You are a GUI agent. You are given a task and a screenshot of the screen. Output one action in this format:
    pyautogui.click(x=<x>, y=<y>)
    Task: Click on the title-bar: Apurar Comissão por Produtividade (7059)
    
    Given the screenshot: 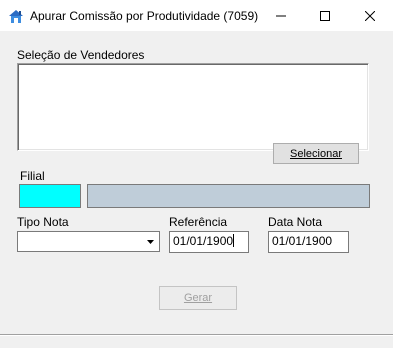 What is the action you would take?
    pyautogui.click(x=196, y=15)
    